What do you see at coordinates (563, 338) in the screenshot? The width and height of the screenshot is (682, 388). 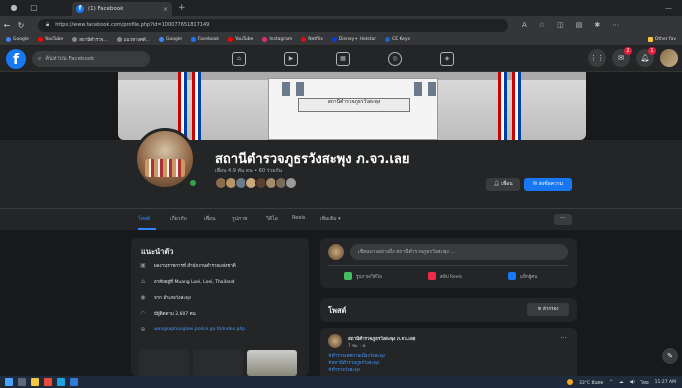 I see `post-more-icon: ···` at bounding box center [563, 338].